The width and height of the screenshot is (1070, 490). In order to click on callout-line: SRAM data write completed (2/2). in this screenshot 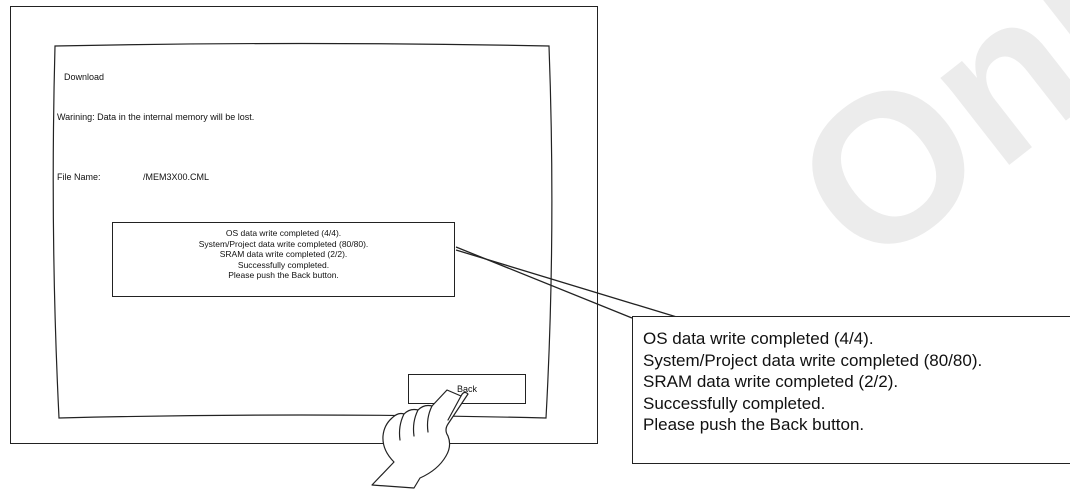, I will do `click(771, 381)`.